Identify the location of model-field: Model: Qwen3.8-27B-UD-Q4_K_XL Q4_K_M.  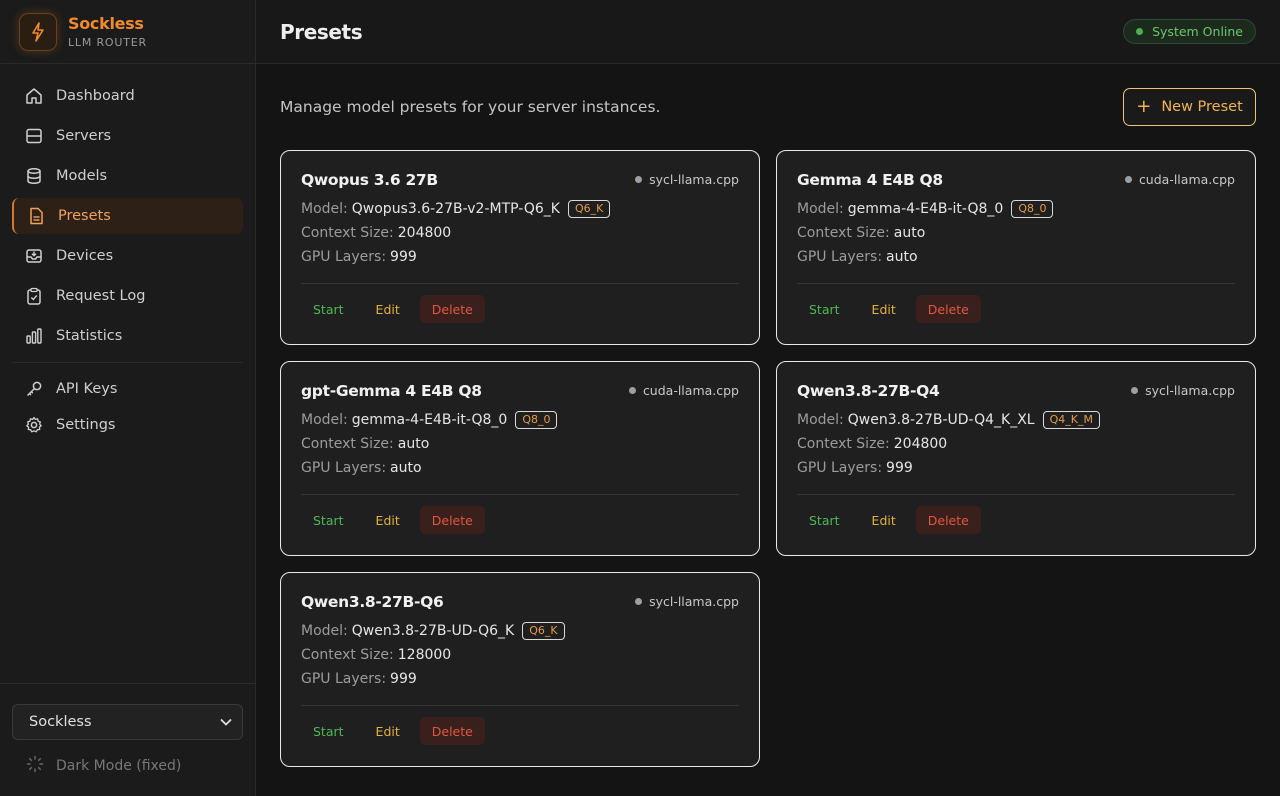
(1016, 420).